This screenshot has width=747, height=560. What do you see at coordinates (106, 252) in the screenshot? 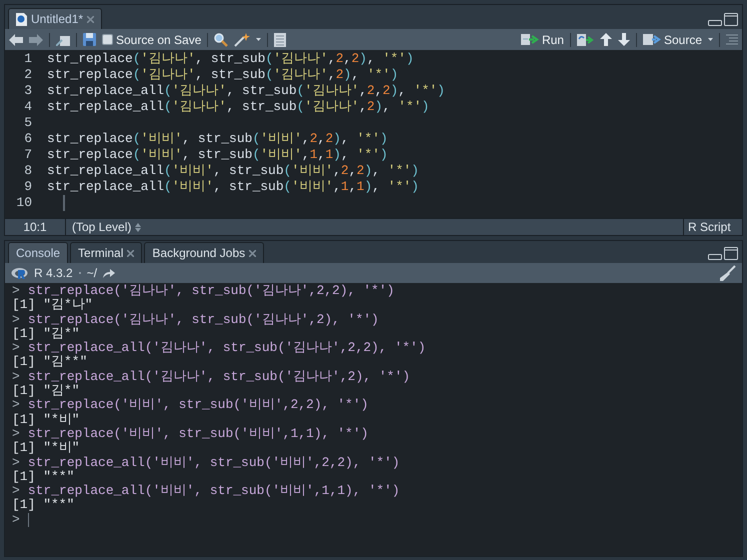
I see `tab: Terminal` at bounding box center [106, 252].